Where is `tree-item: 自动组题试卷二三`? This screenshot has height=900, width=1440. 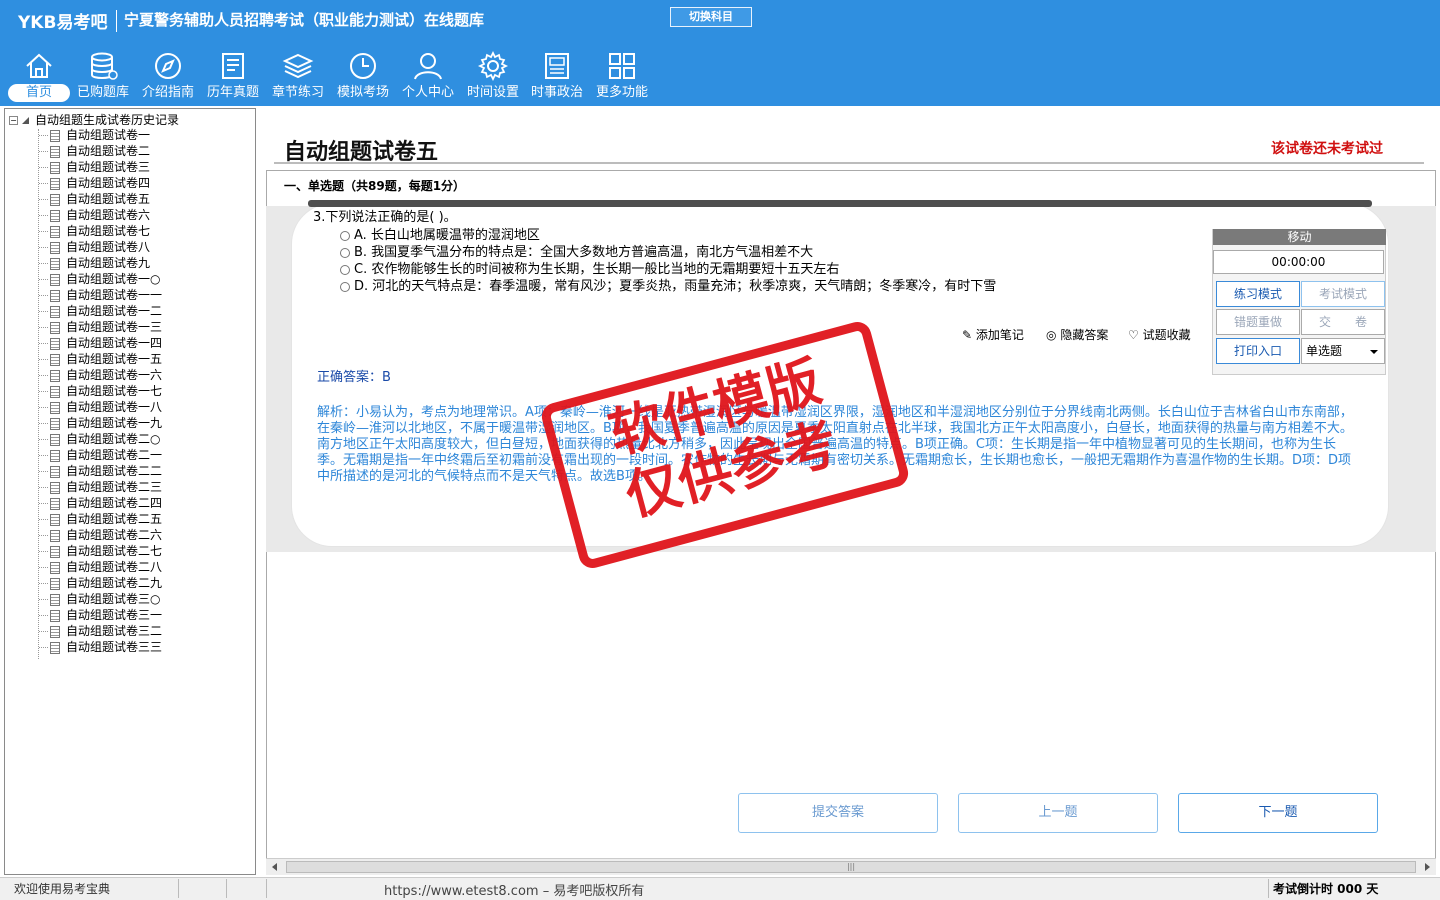 tree-item: 自动组题试卷二三 is located at coordinates (100, 487).